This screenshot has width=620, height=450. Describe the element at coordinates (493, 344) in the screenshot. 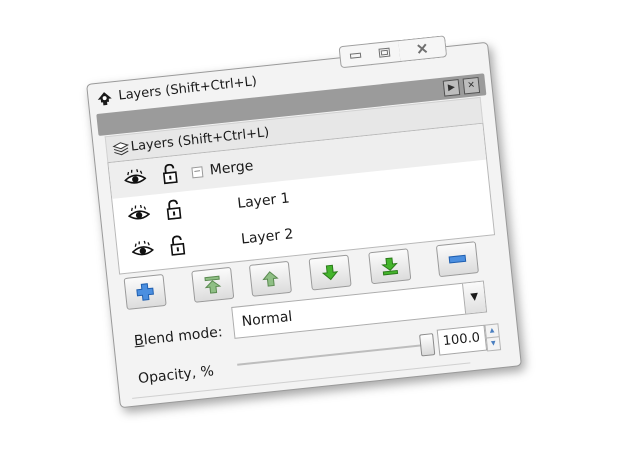

I see `spin-down-icon: ▼` at that location.